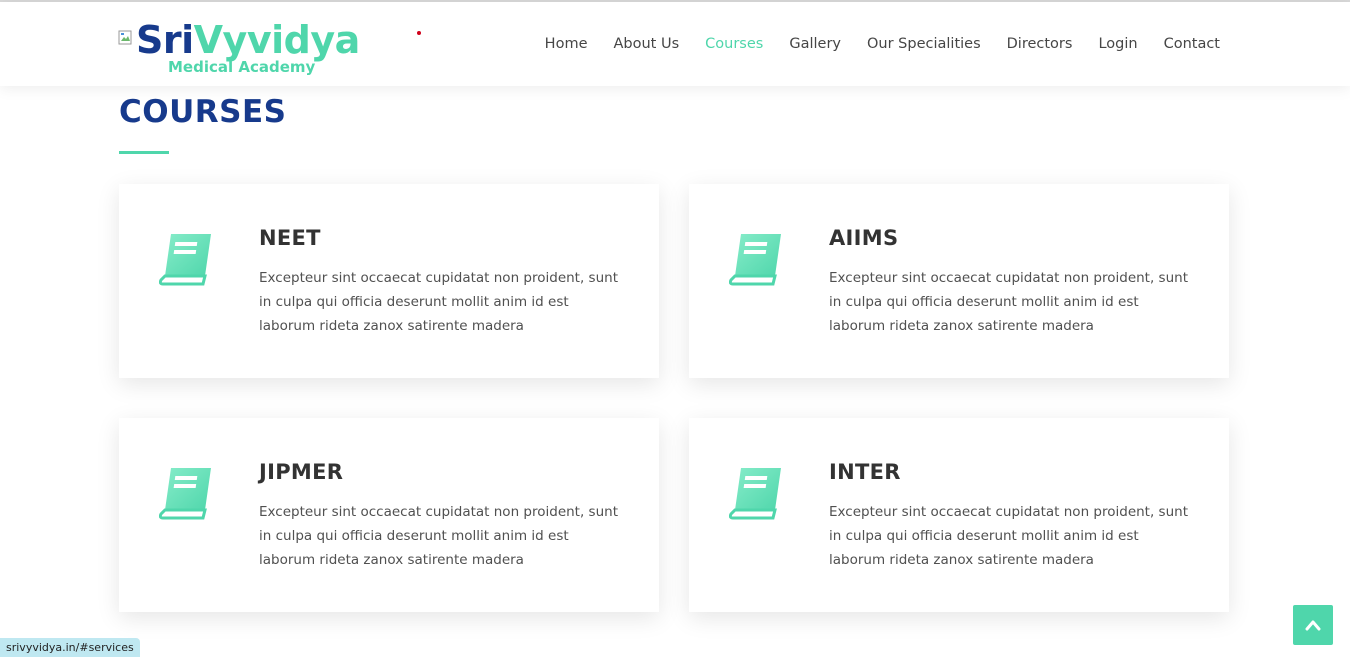 This screenshot has height=658, width=1350. I want to click on decorative-dot, so click(419, 33).